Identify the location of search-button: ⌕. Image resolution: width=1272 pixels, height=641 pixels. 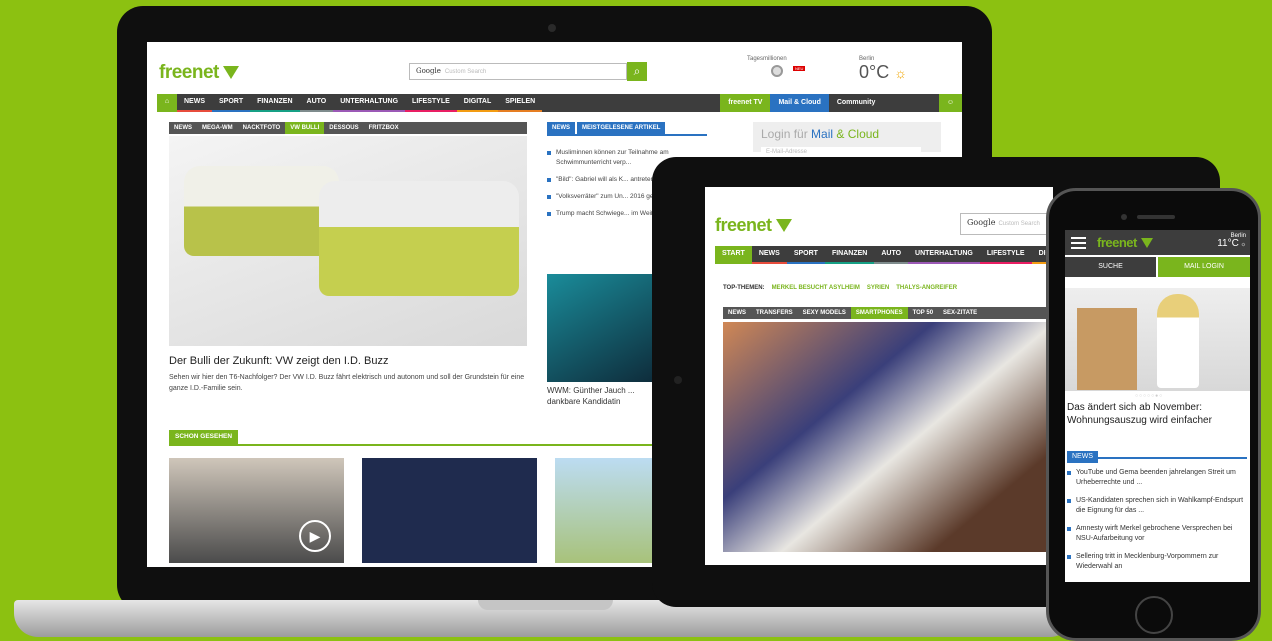
(637, 71).